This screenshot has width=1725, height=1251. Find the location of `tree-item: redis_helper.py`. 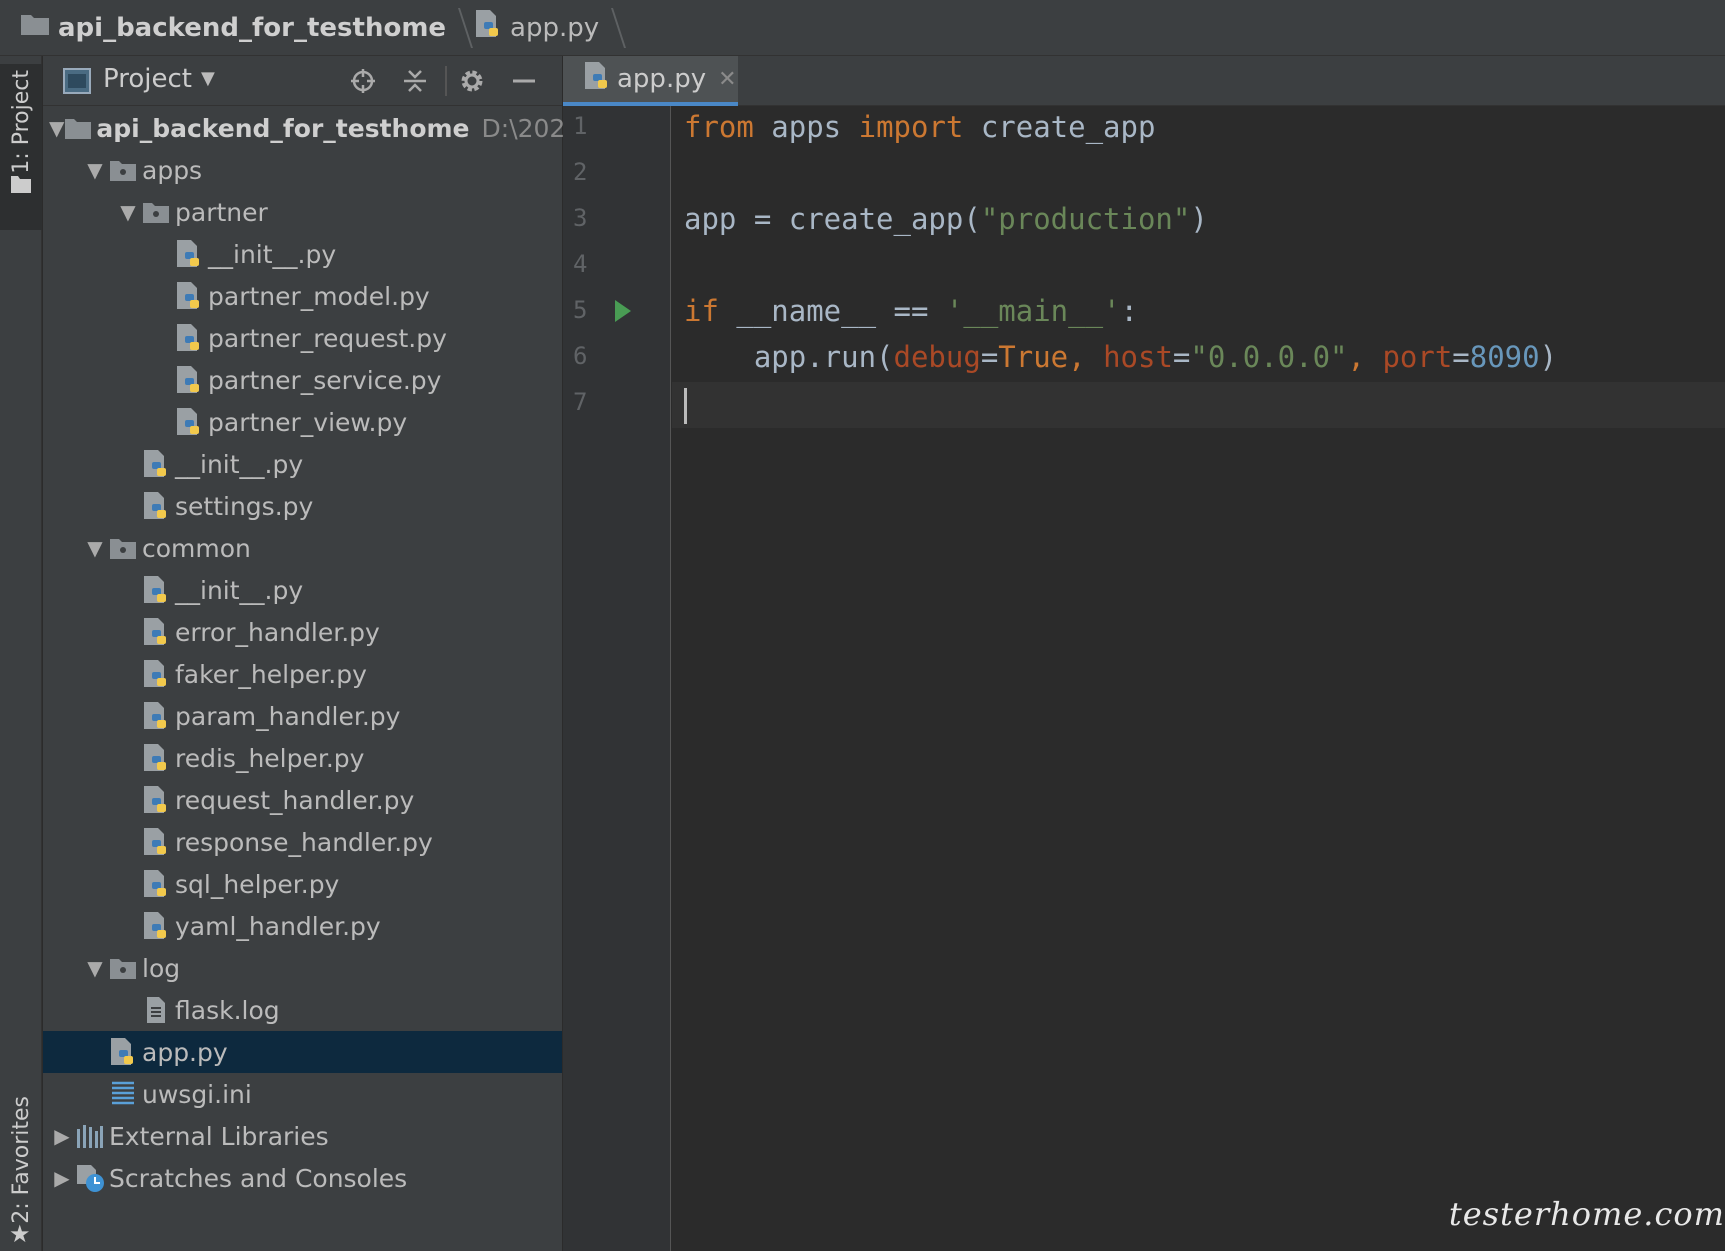

tree-item: redis_helper.py is located at coordinates (302, 758).